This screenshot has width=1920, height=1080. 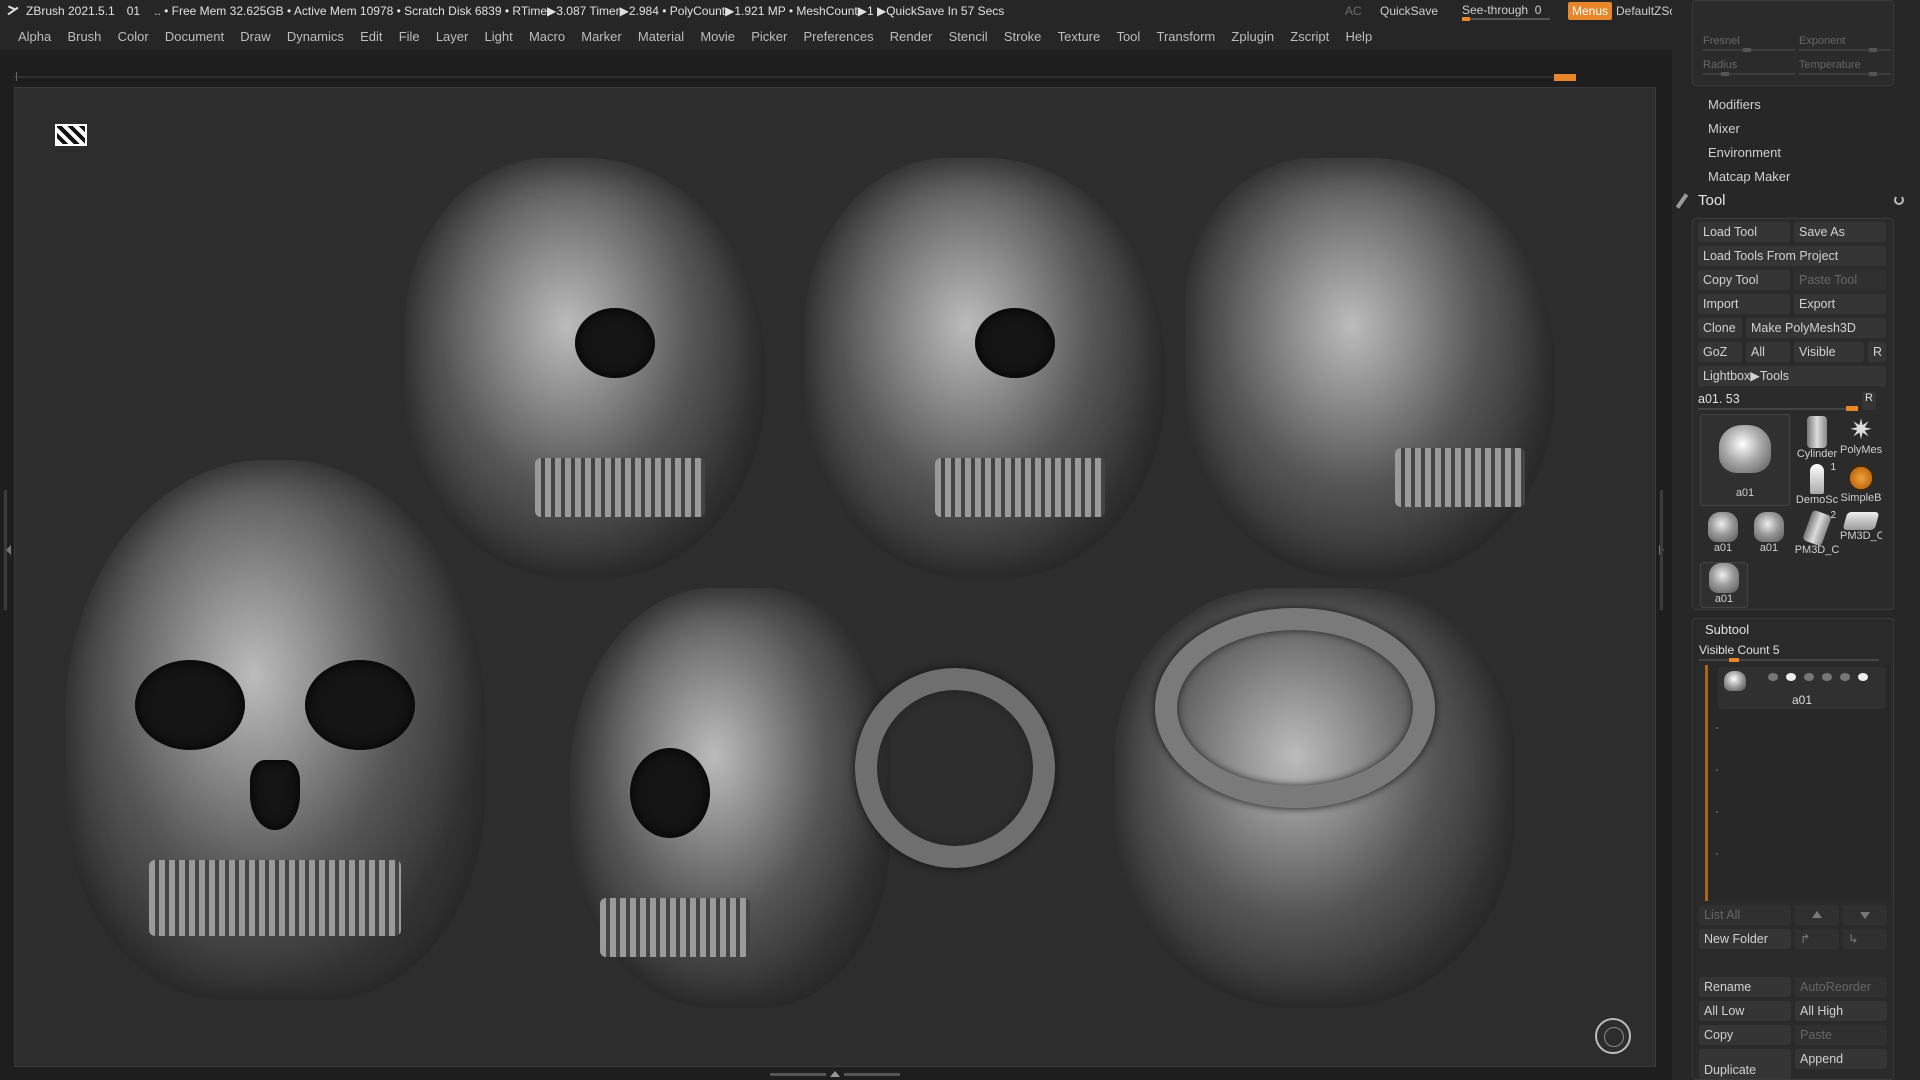 What do you see at coordinates (1768, 352) in the screenshot?
I see `goz-all-button: All` at bounding box center [1768, 352].